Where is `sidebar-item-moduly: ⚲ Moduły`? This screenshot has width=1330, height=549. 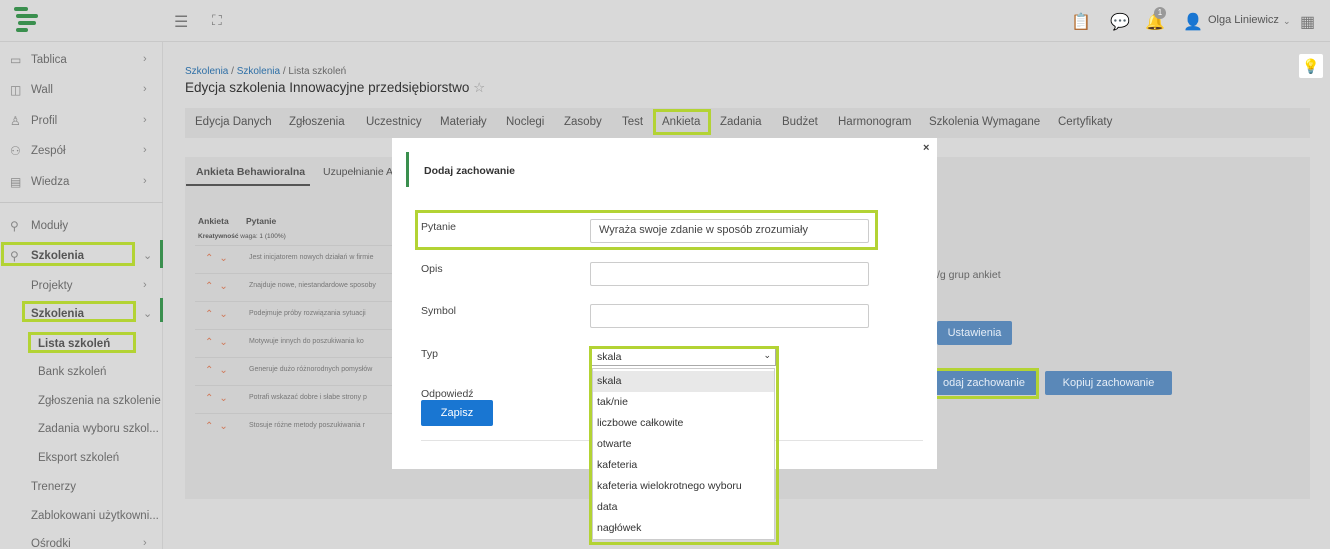
sidebar-item-moduly: ⚲ Moduły is located at coordinates (81, 226).